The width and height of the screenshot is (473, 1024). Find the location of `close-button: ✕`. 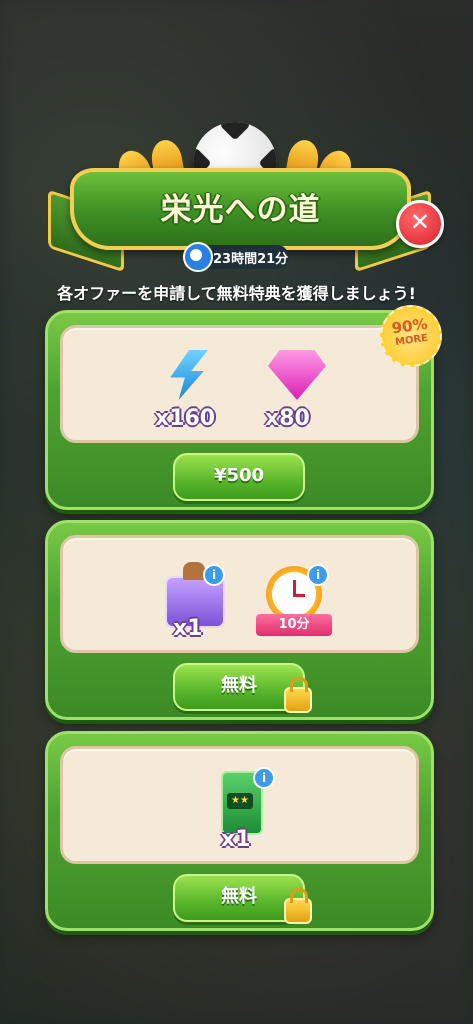

close-button: ✕ is located at coordinates (420, 224).